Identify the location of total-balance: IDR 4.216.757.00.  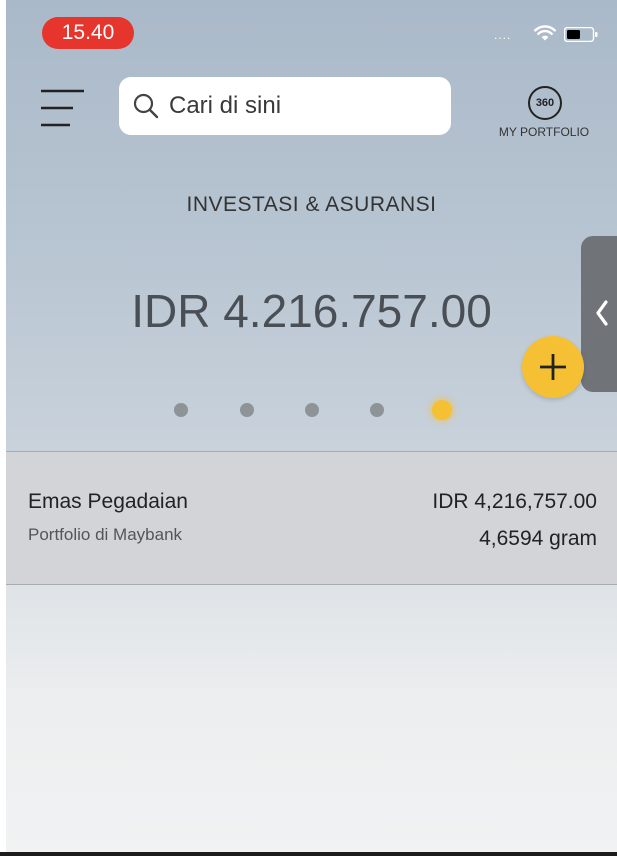
(311, 311).